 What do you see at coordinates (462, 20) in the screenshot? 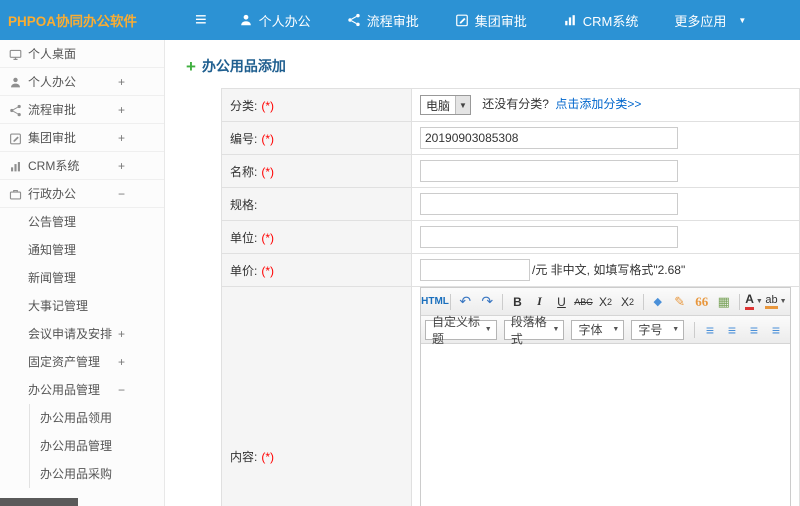
I see `approval-icon` at bounding box center [462, 20].